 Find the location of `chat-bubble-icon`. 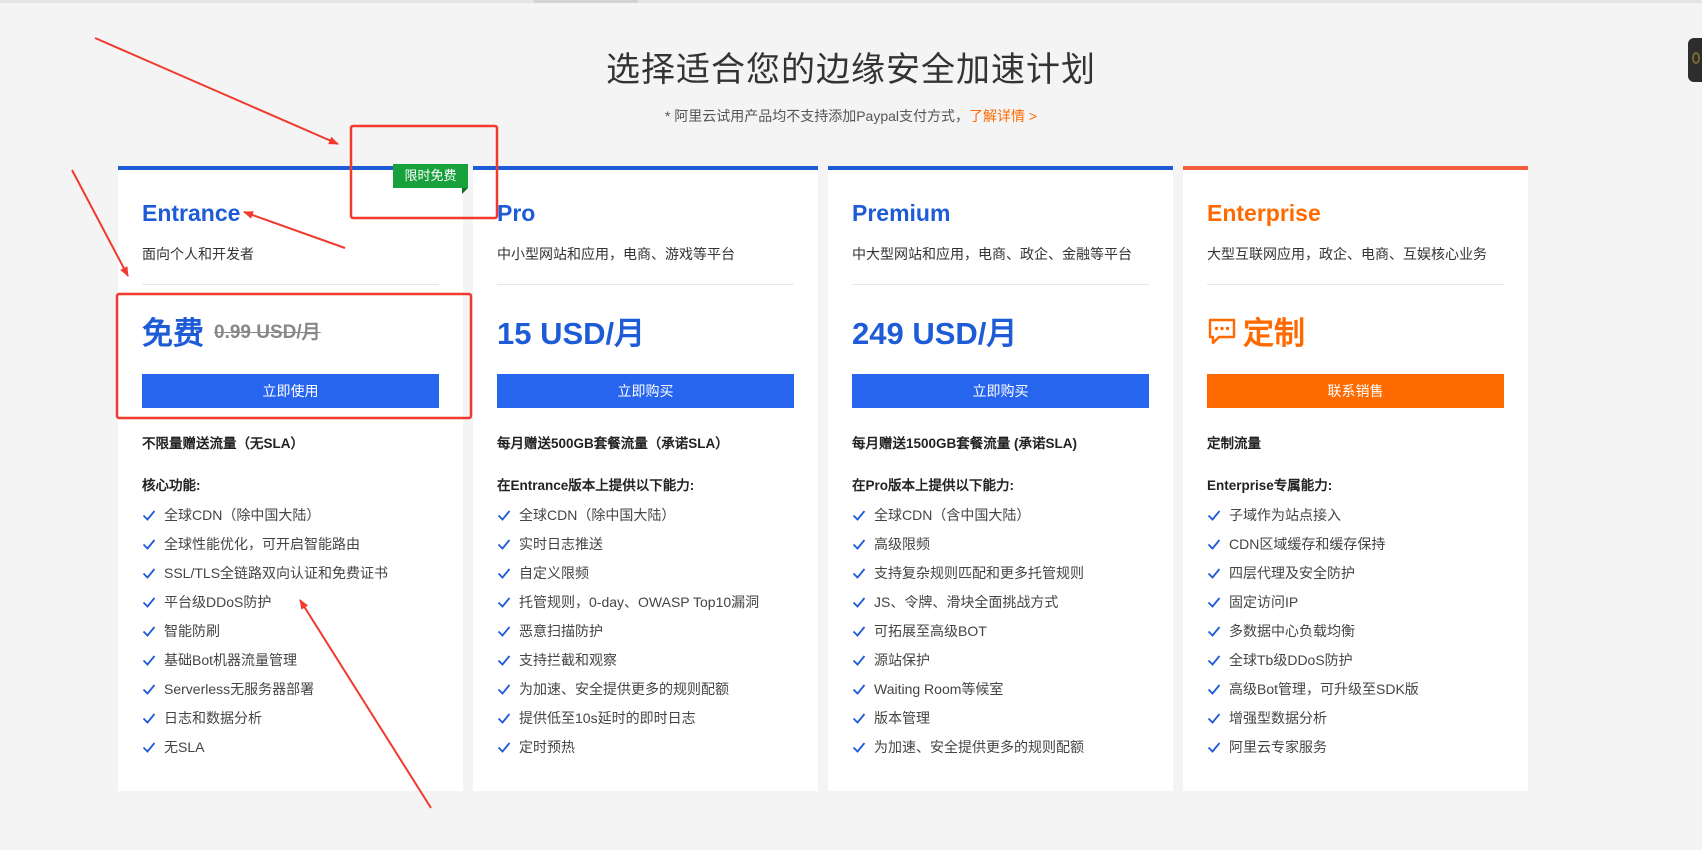

chat-bubble-icon is located at coordinates (1222, 331).